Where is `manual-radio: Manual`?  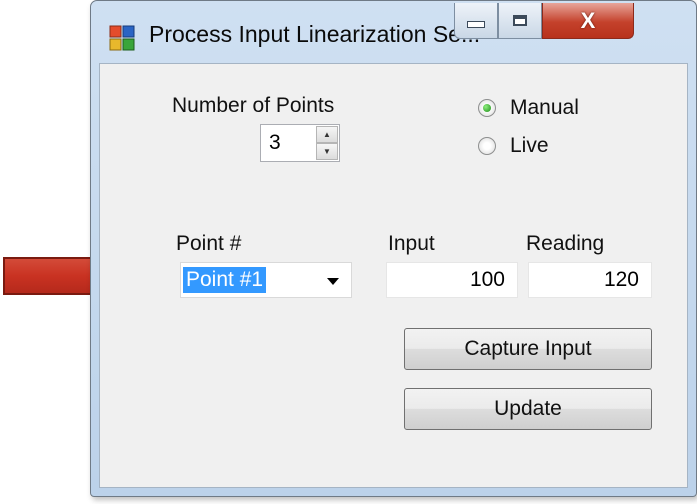
manual-radio: Manual is located at coordinates (528, 108).